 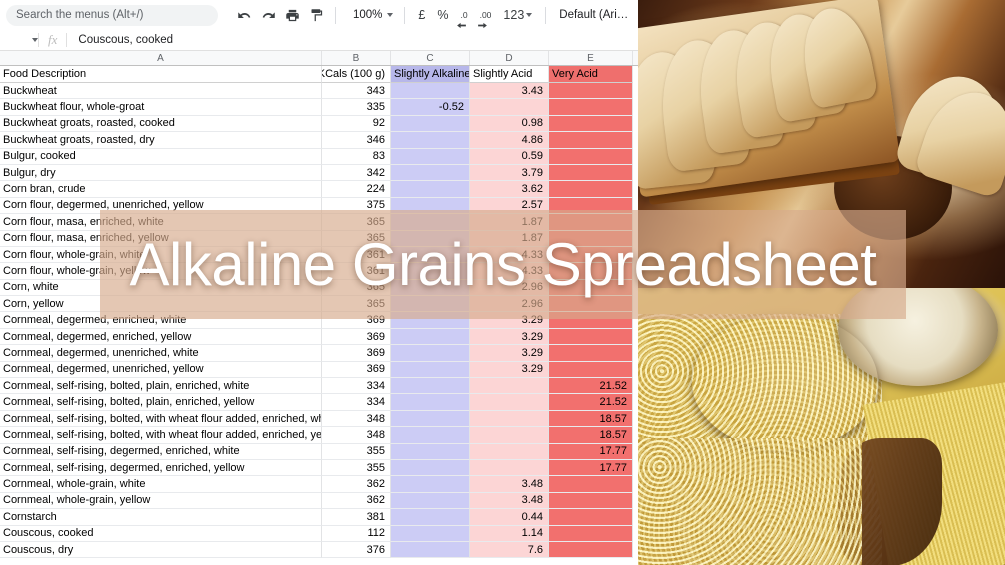 I want to click on cell-very-acid: 18.57, so click(x=591, y=419).